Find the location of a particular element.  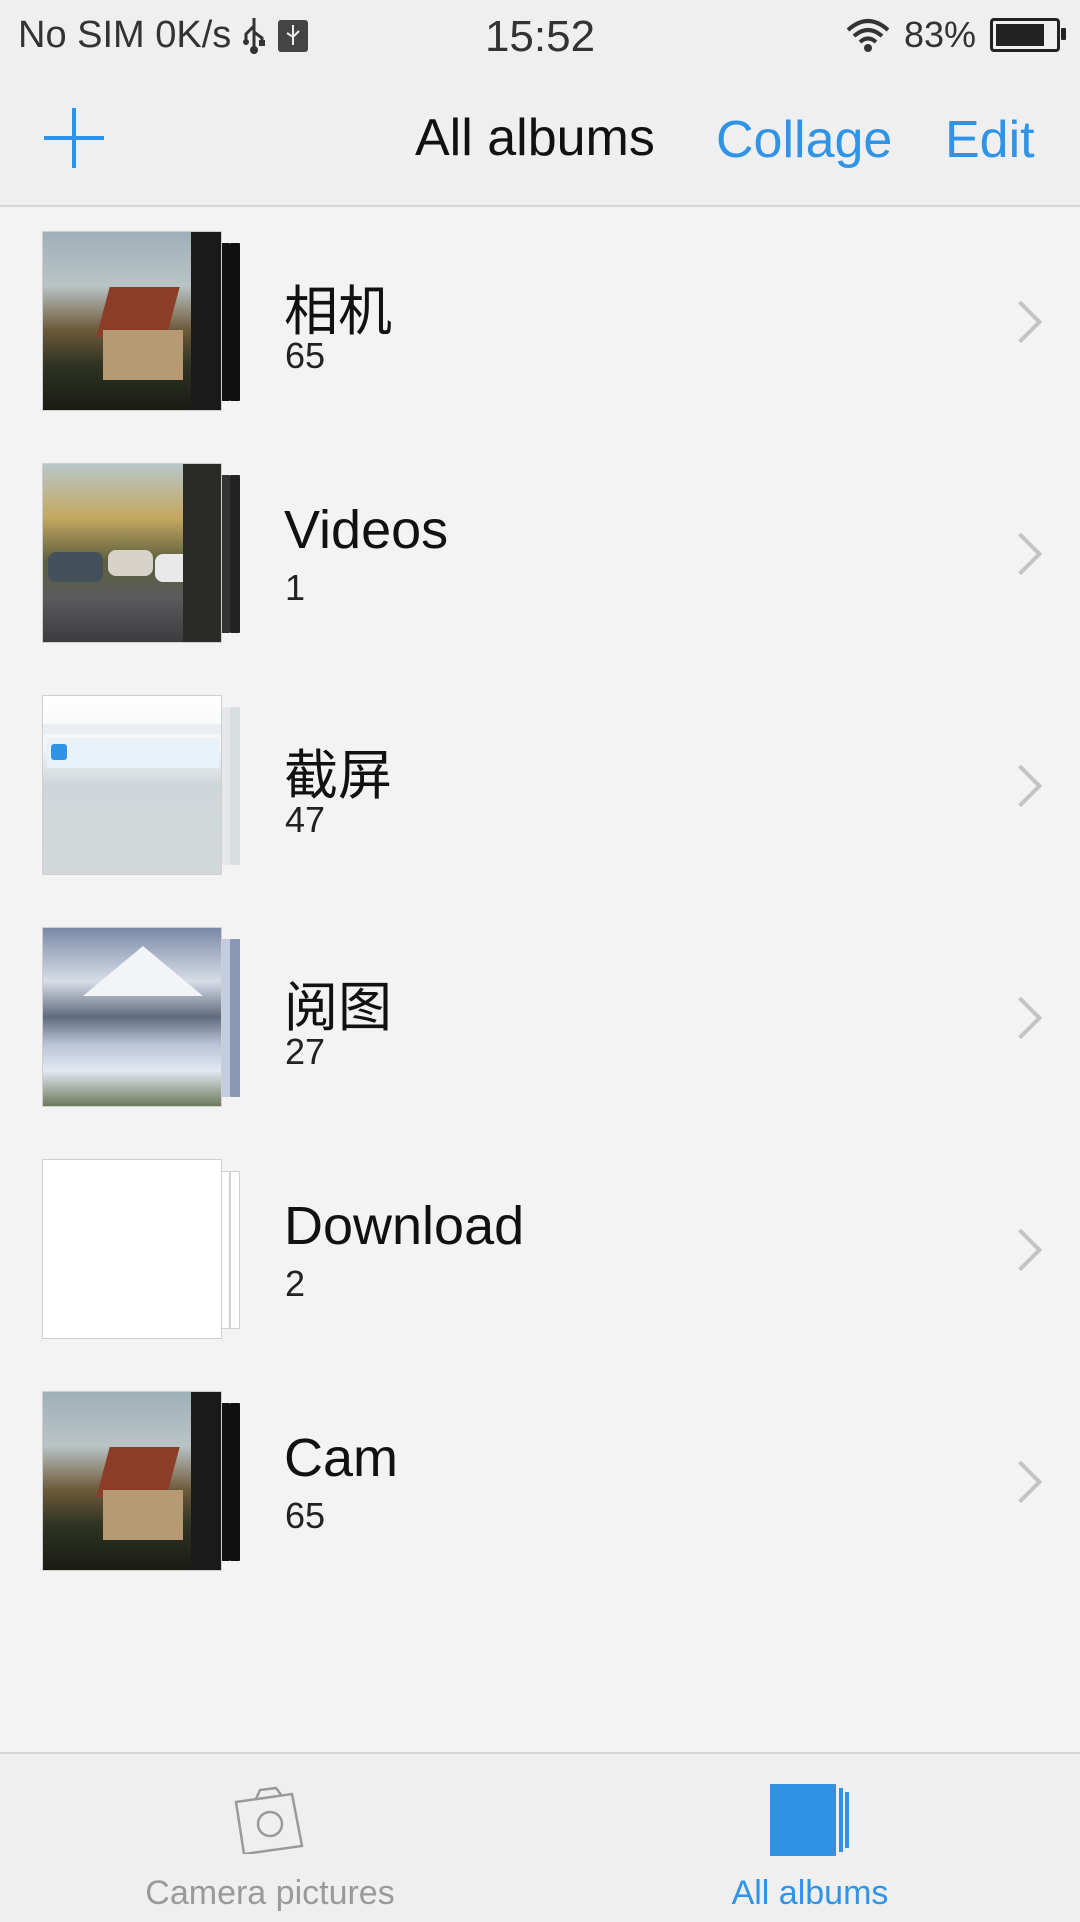

album-row: Videos 1 is located at coordinates (540, 555).